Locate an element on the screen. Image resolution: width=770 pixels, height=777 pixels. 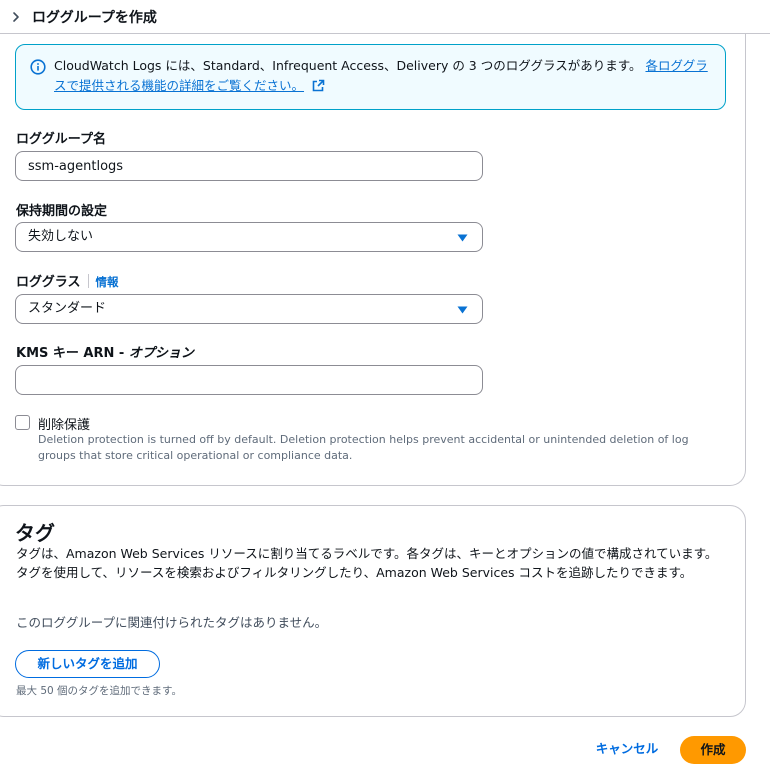
breadcrumb: ロググループを作成 is located at coordinates (385, 17).